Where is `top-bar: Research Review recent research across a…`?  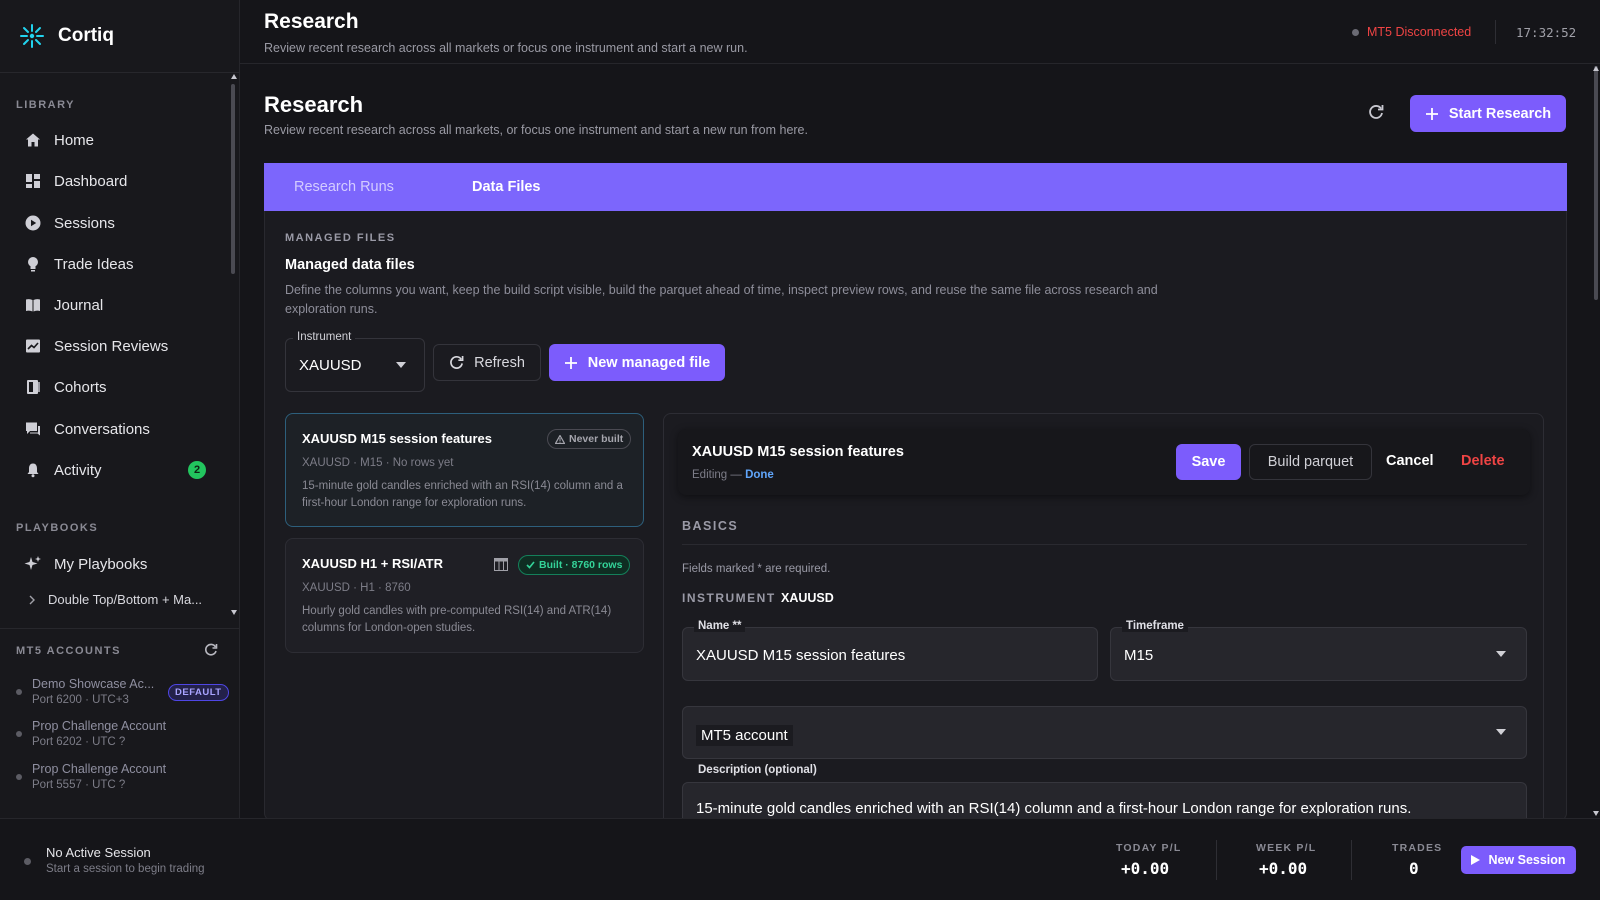
top-bar: Research Review recent research across a… is located at coordinates (920, 32).